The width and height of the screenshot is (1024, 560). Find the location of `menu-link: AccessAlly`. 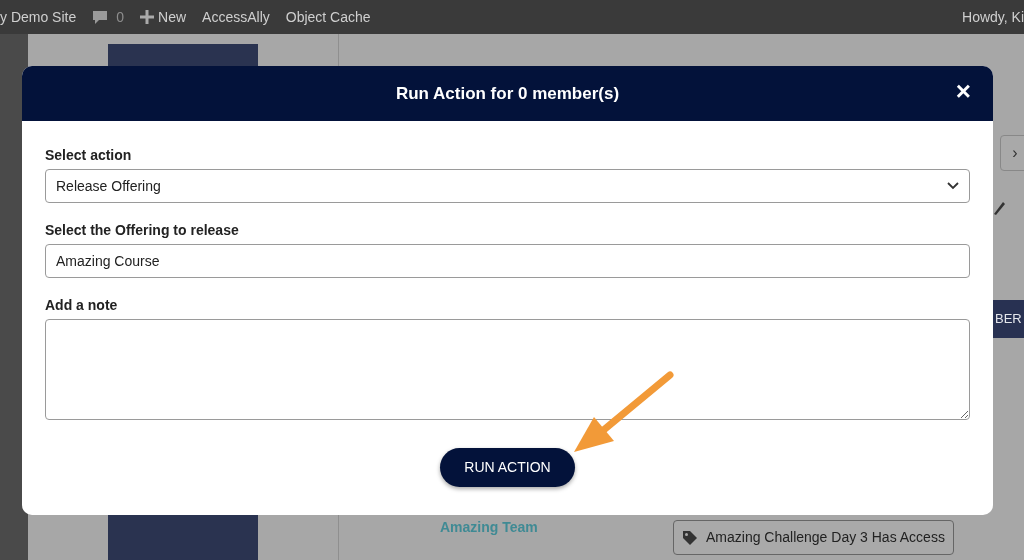

menu-link: AccessAlly is located at coordinates (236, 17).